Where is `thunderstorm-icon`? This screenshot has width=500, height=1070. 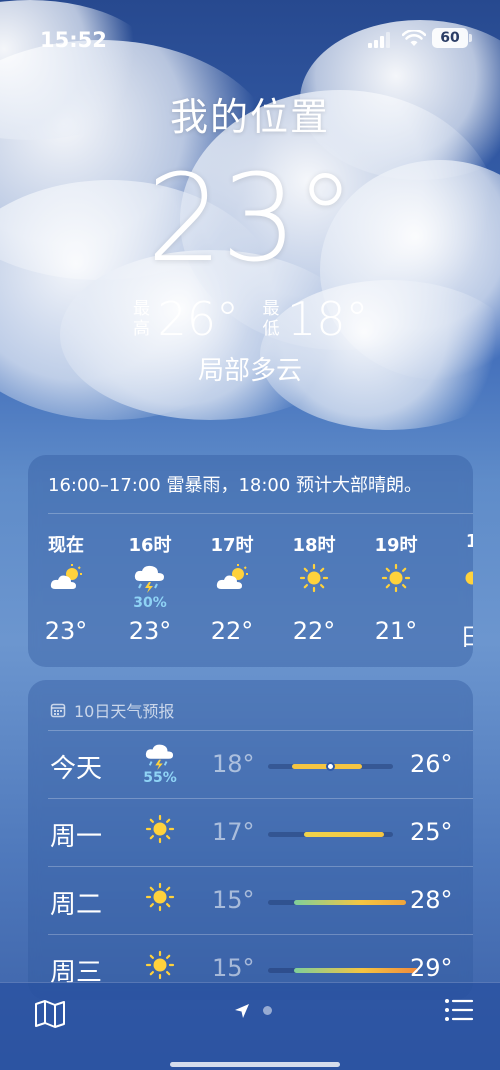
thunderstorm-icon is located at coordinates (150, 578).